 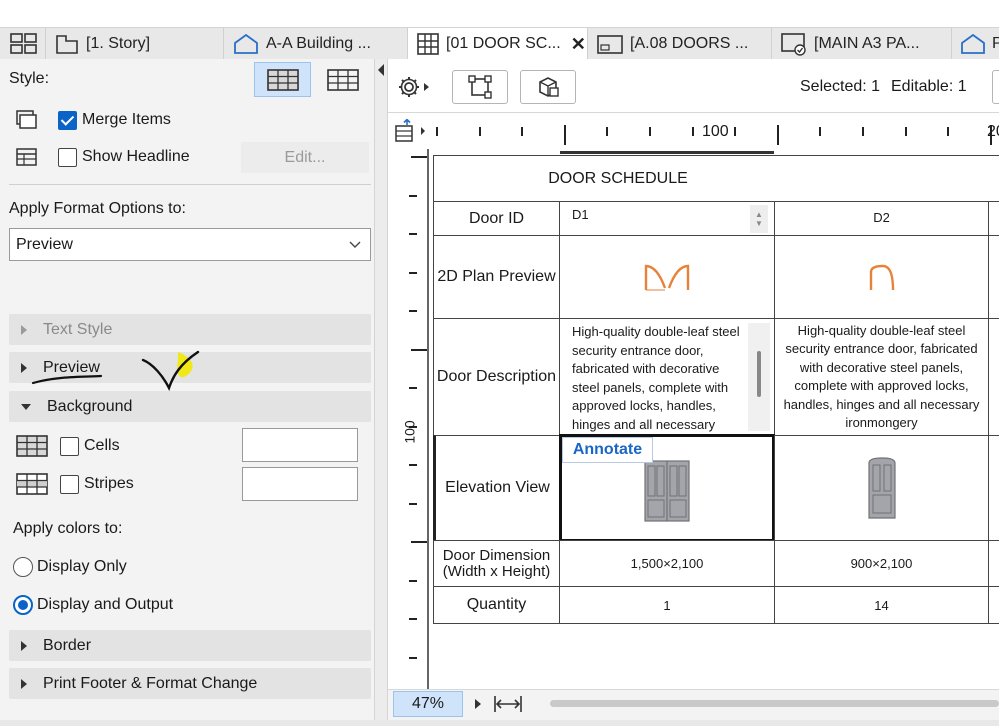 I want to click on section-text-style: Text Style, so click(x=190, y=329).